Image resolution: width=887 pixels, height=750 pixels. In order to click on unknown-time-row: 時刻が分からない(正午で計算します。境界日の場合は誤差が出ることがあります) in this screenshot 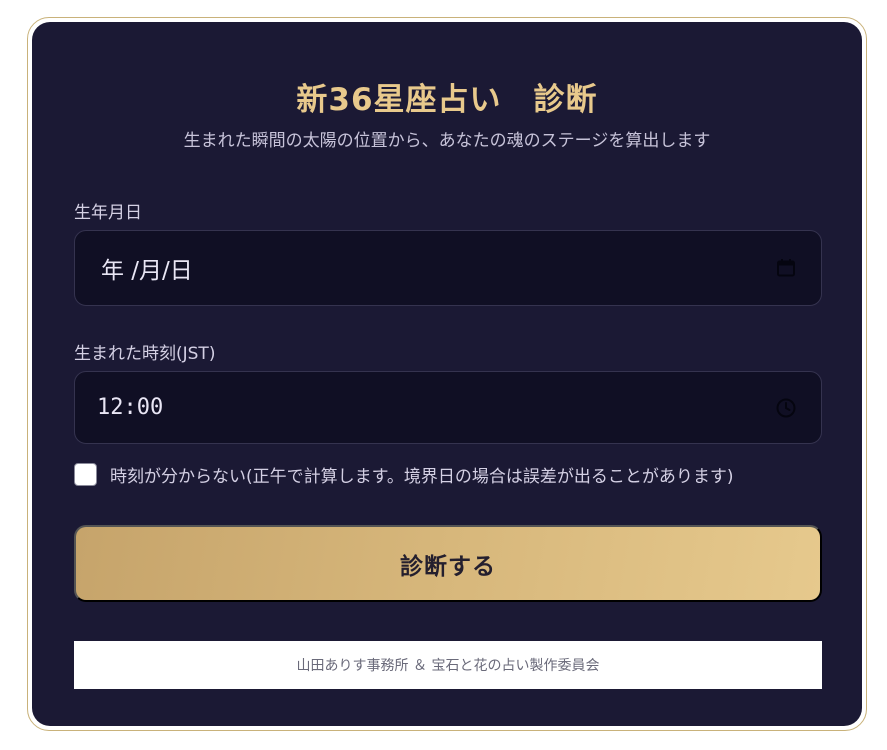, I will do `click(404, 474)`.